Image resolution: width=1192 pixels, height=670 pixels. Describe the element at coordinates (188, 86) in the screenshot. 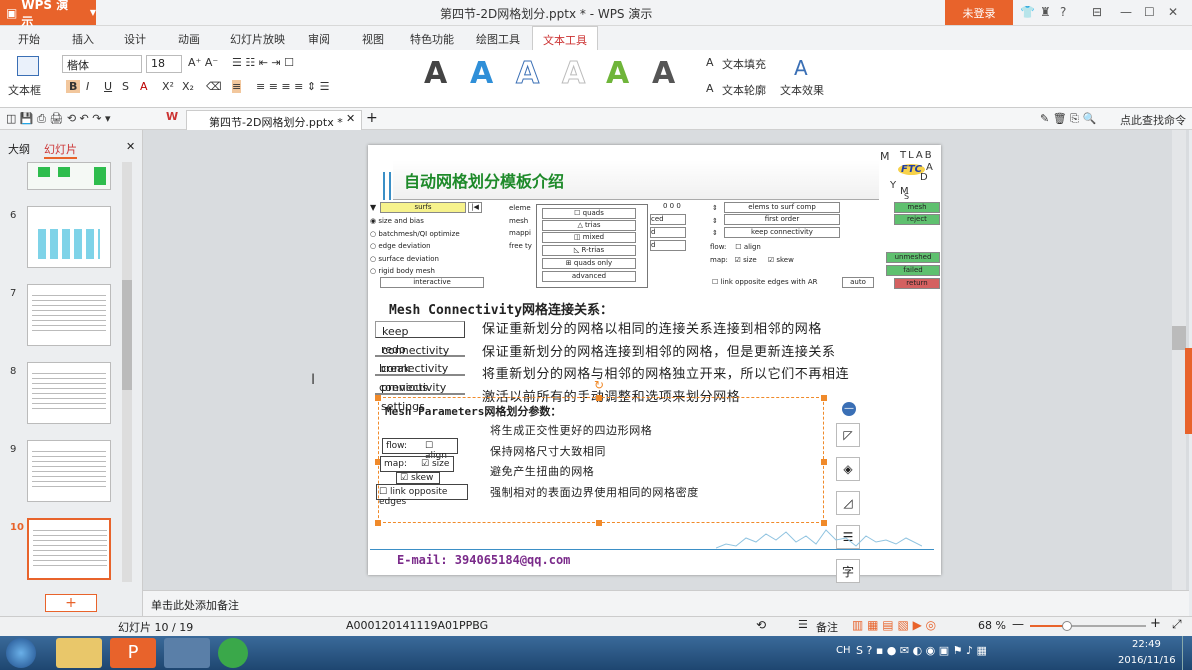

I see `subscript-button: X₂` at that location.